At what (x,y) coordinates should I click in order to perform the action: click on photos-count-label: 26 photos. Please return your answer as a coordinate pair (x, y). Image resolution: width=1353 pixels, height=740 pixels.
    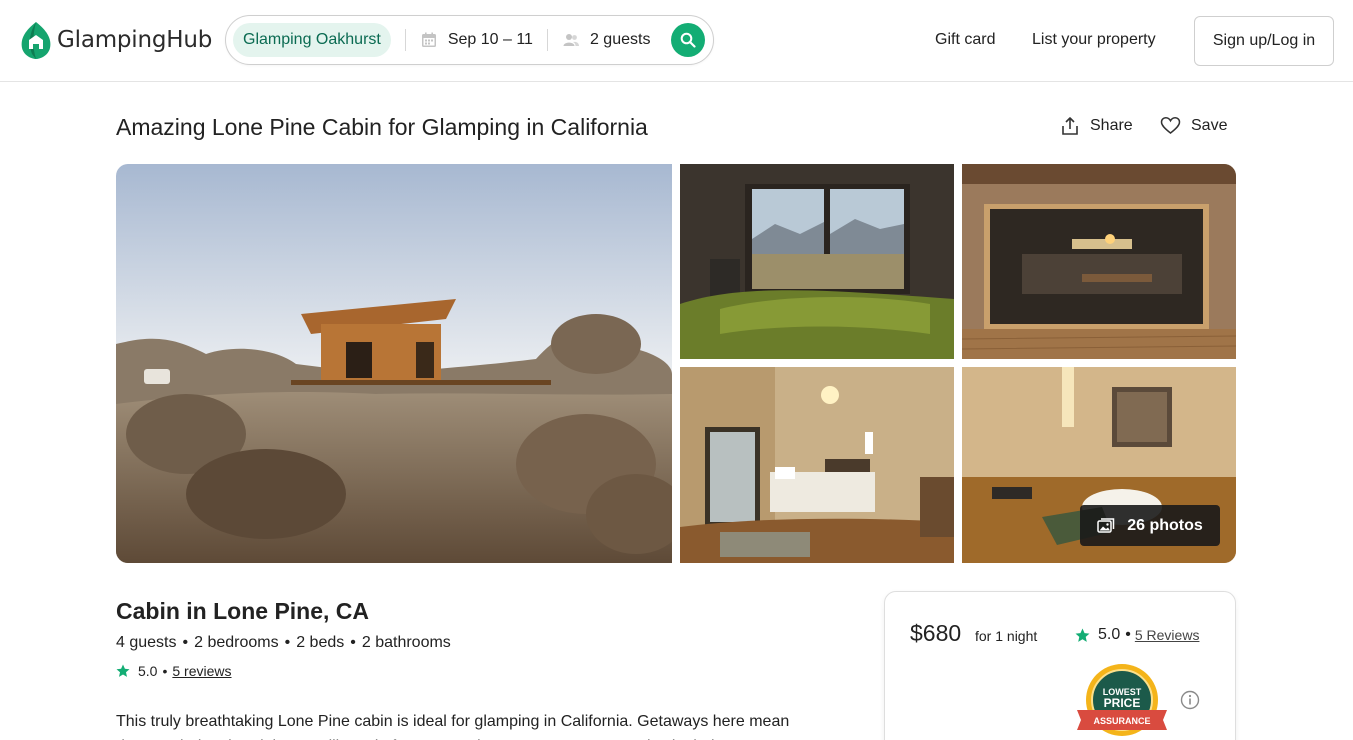
    Looking at the image, I should click on (1165, 525).